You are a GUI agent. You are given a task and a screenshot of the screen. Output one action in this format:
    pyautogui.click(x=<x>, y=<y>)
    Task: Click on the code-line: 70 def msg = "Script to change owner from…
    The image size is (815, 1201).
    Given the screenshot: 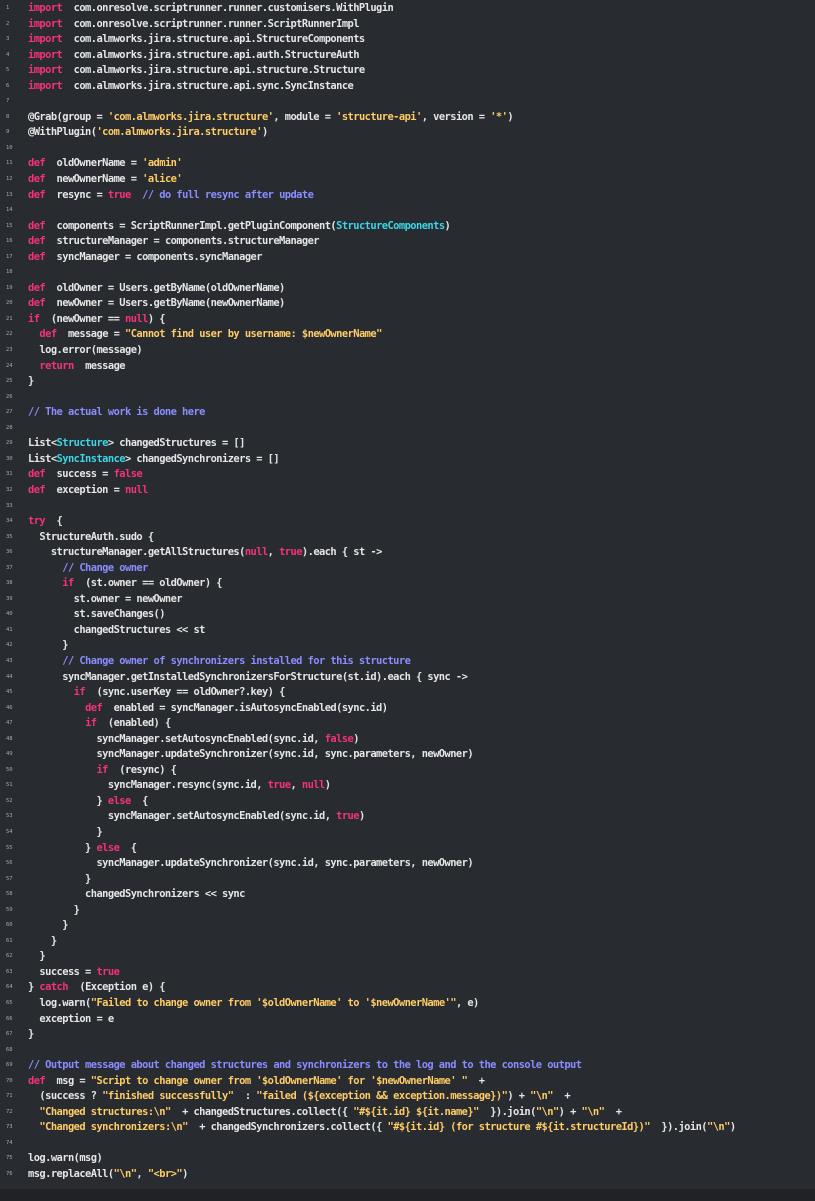 What is the action you would take?
    pyautogui.click(x=407, y=1082)
    